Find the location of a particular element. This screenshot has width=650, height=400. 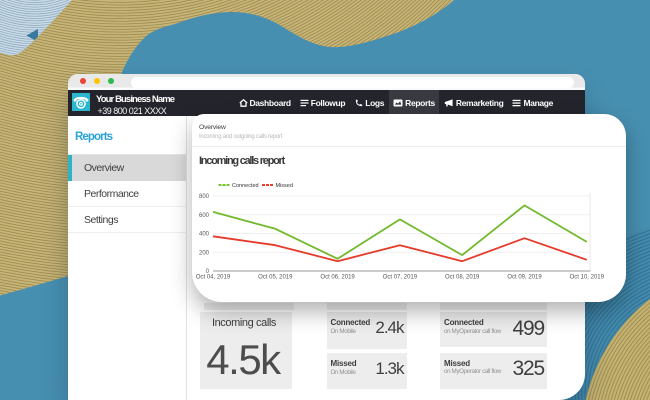

svg-text: Oct 10, 2019 is located at coordinates (587, 278).